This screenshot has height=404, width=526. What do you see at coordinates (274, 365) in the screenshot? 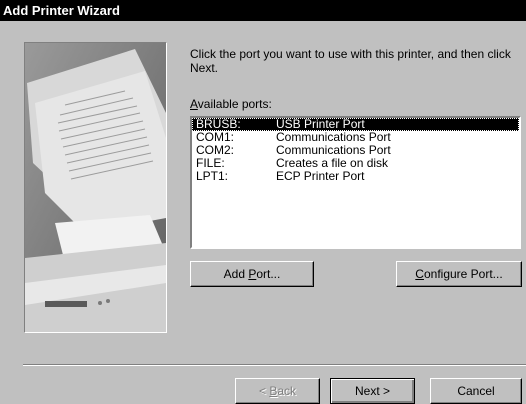
I see `separator` at bounding box center [274, 365].